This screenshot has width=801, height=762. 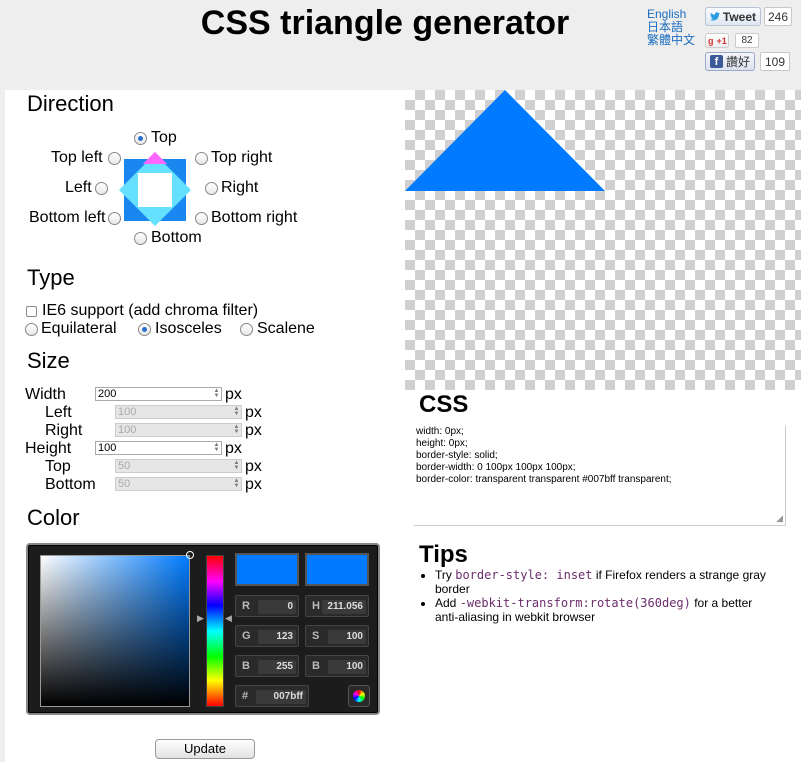 What do you see at coordinates (246, 666) in the screenshot?
I see `blue-label: B` at bounding box center [246, 666].